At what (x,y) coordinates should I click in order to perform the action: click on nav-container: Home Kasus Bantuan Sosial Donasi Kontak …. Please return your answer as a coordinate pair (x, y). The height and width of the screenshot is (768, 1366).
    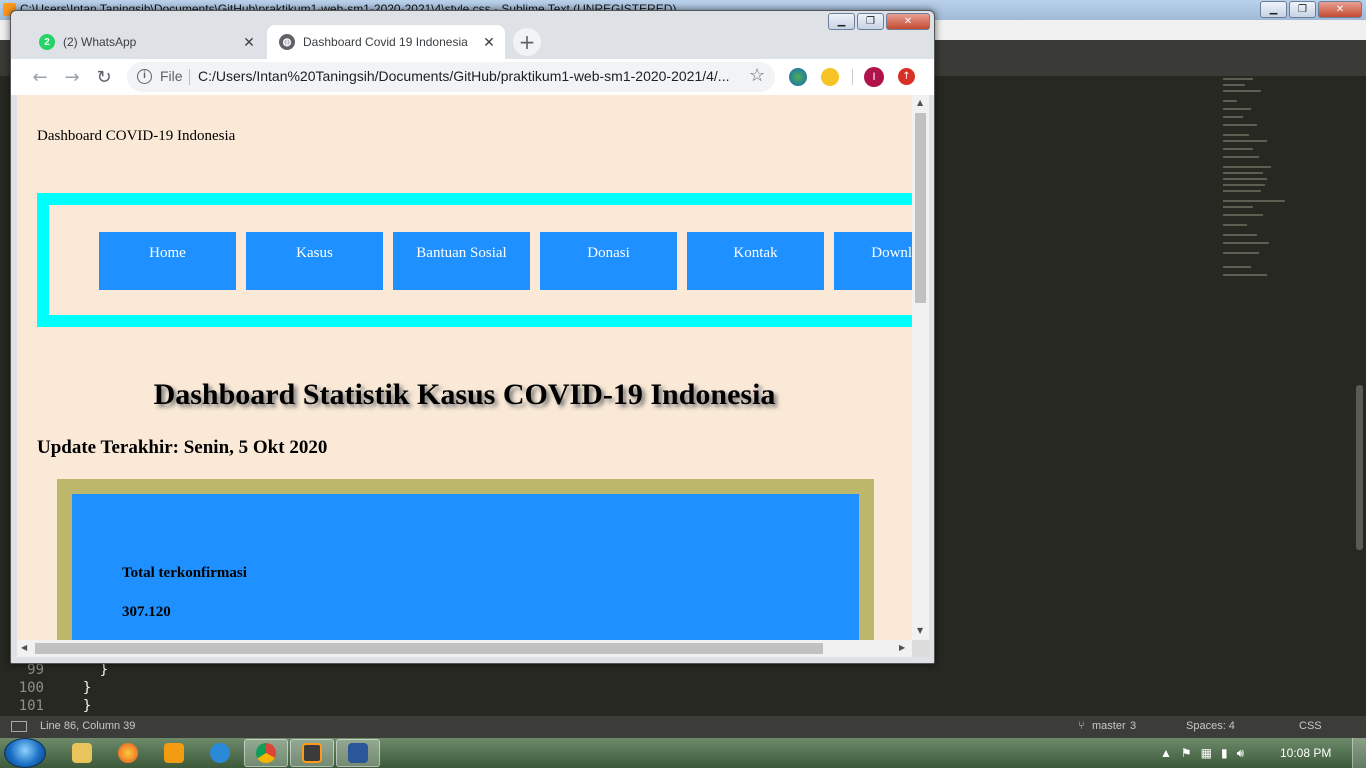
    Looking at the image, I should click on (474, 260).